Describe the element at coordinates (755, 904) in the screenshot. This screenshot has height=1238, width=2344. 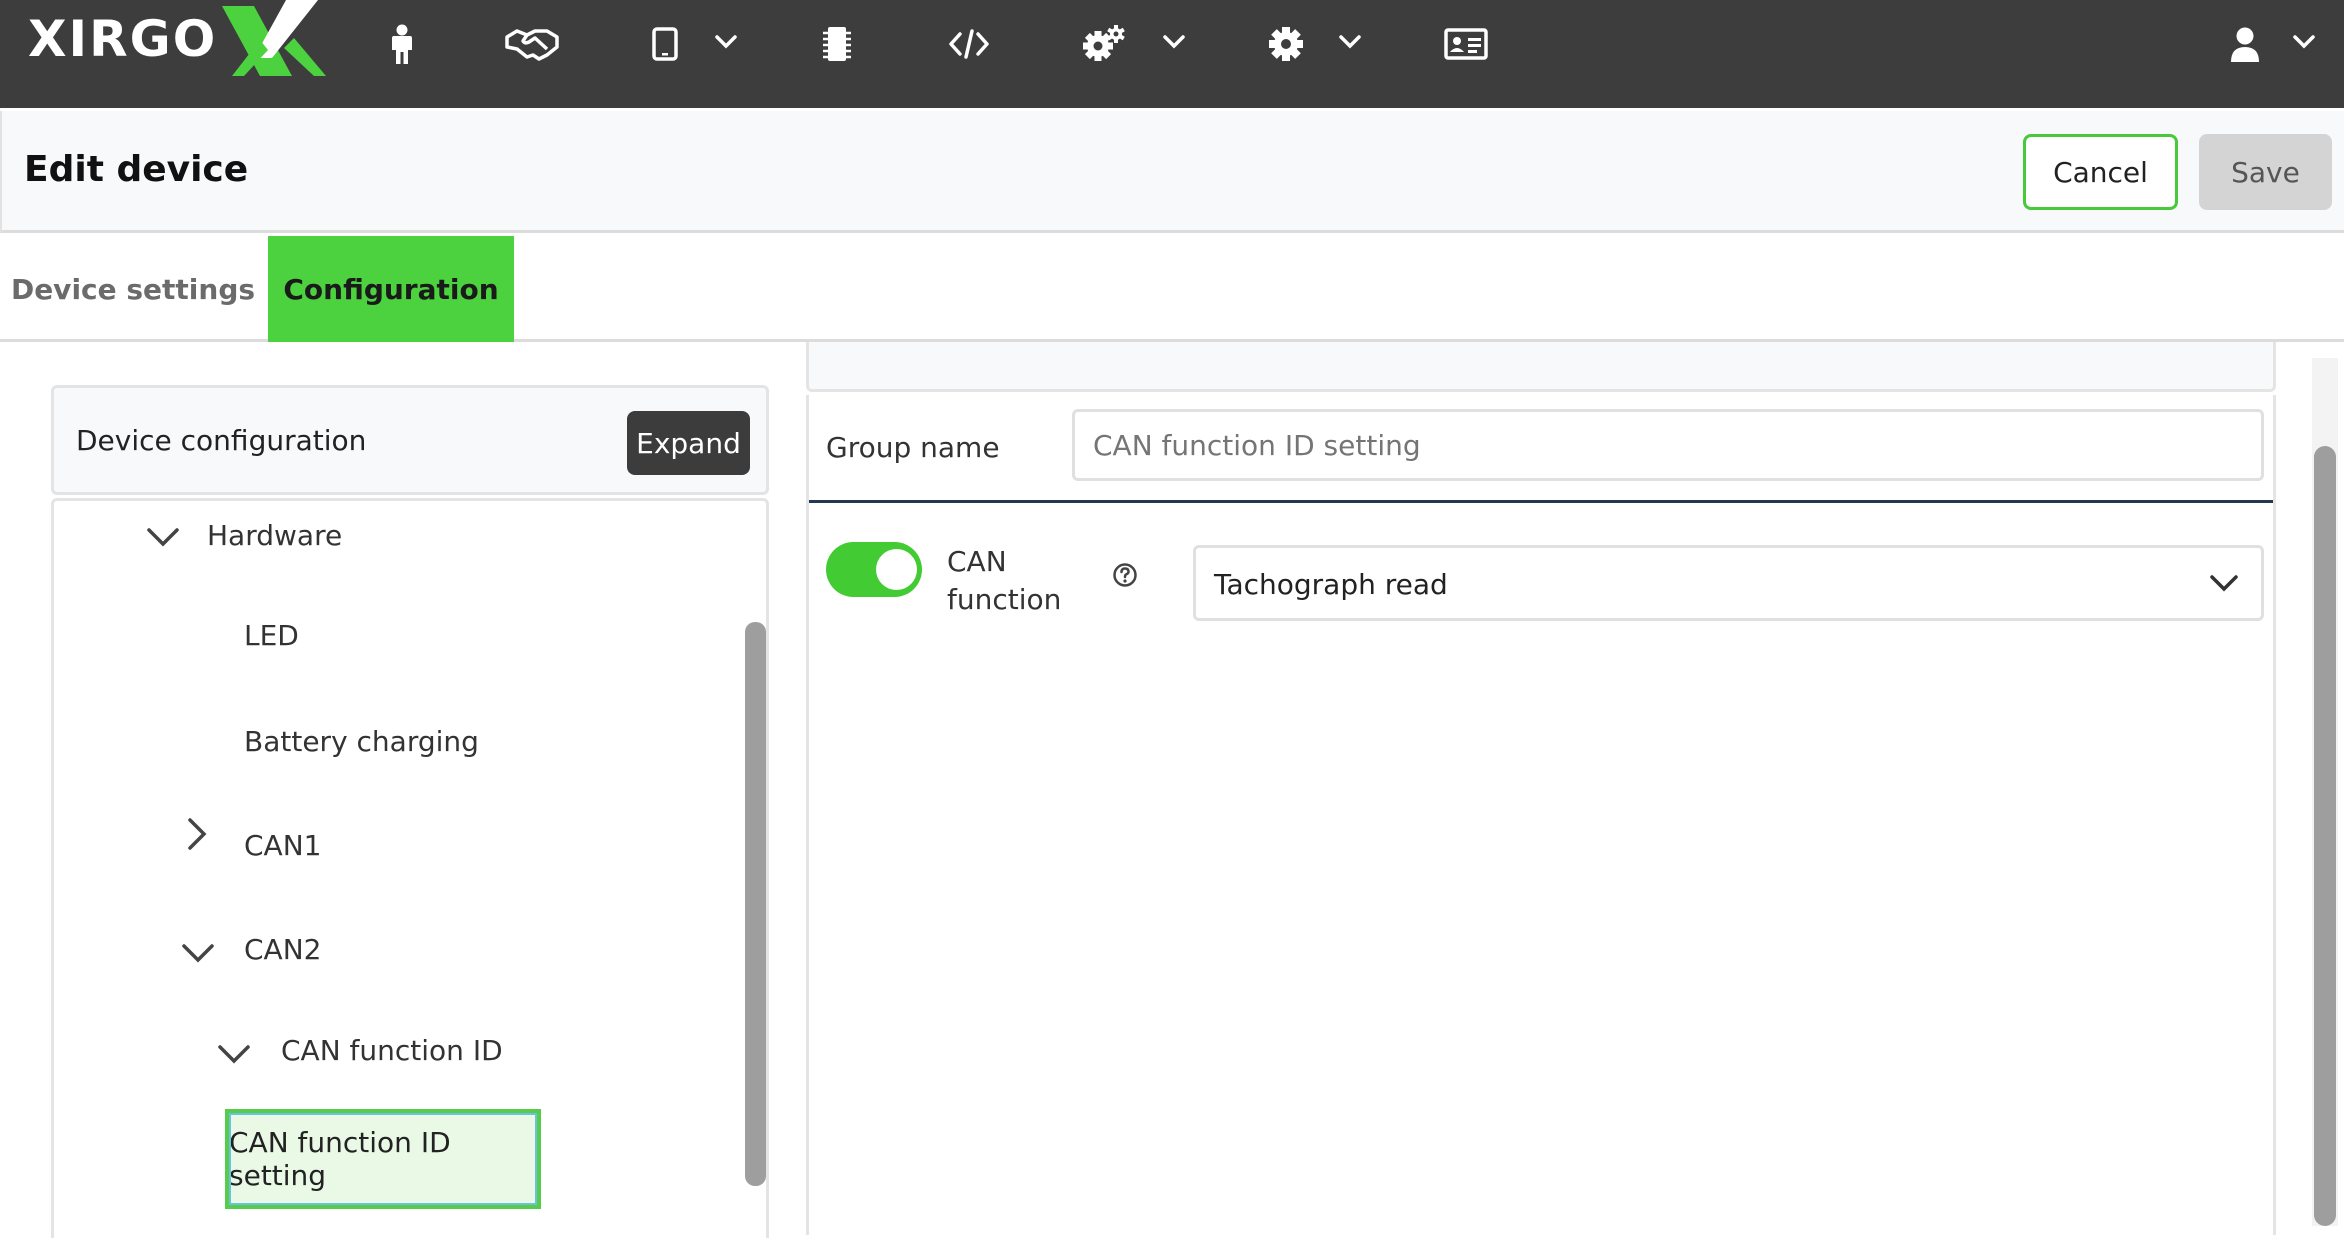
I see `tree-scrollbar-thumb` at that location.